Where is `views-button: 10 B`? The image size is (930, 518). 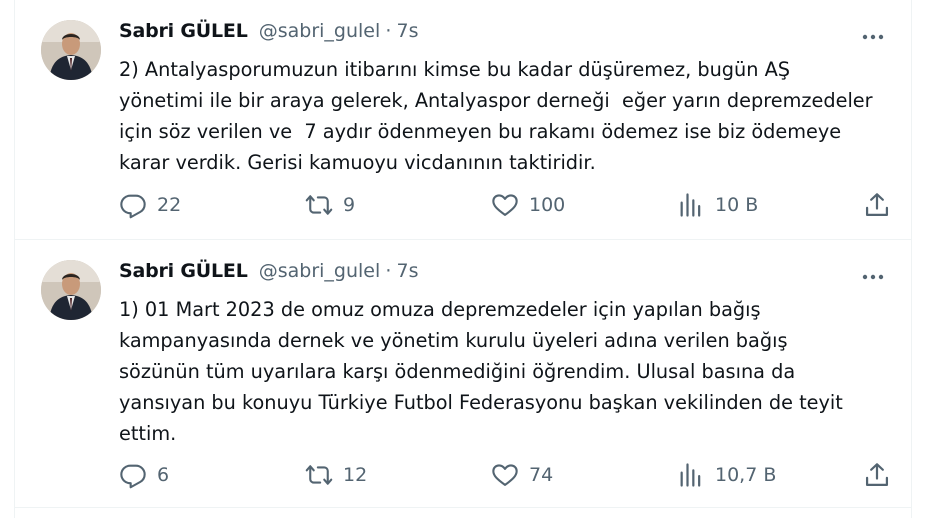
views-button: 10 B is located at coordinates (717, 205).